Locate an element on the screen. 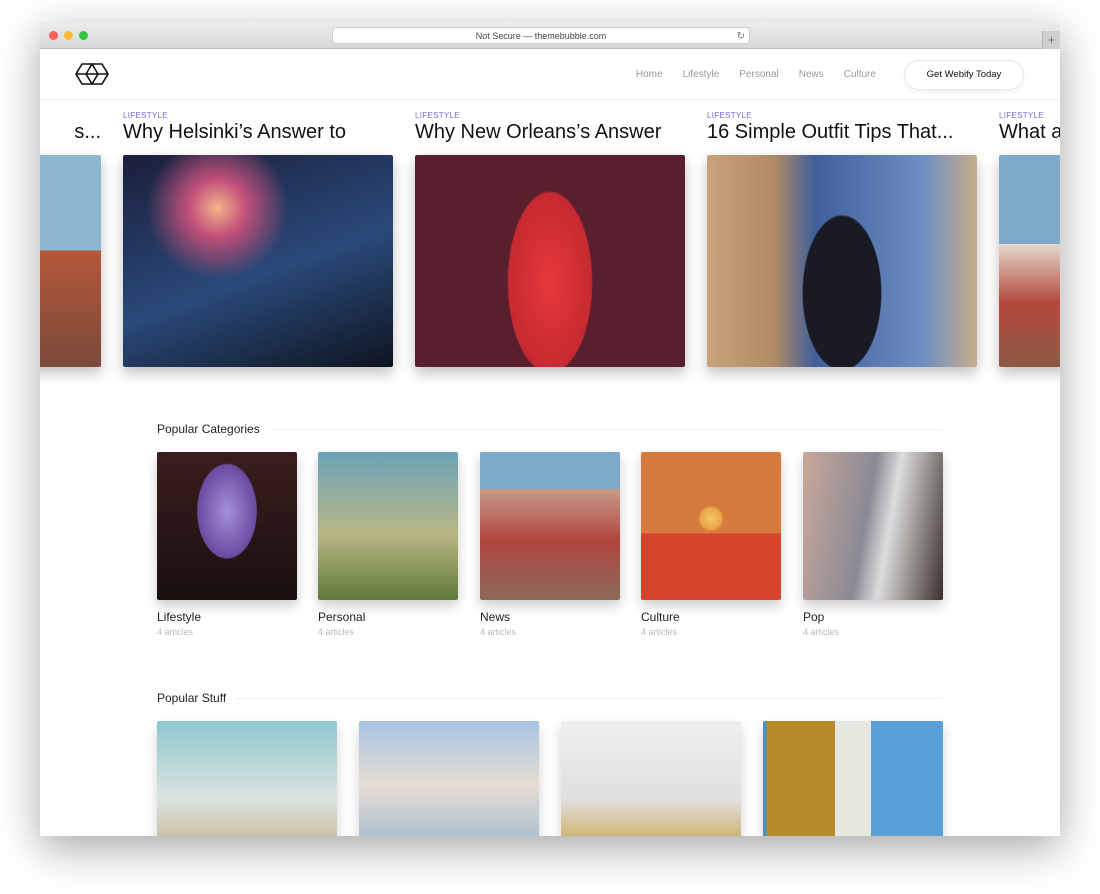 The image size is (1100, 894). url-text: Not Secure — themebubble.com is located at coordinates (541, 36).